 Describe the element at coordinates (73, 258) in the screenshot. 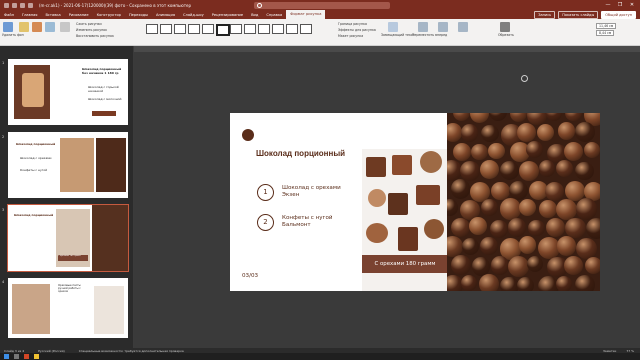

I see `thumbnail-badge: С орехами 180 грамм` at that location.